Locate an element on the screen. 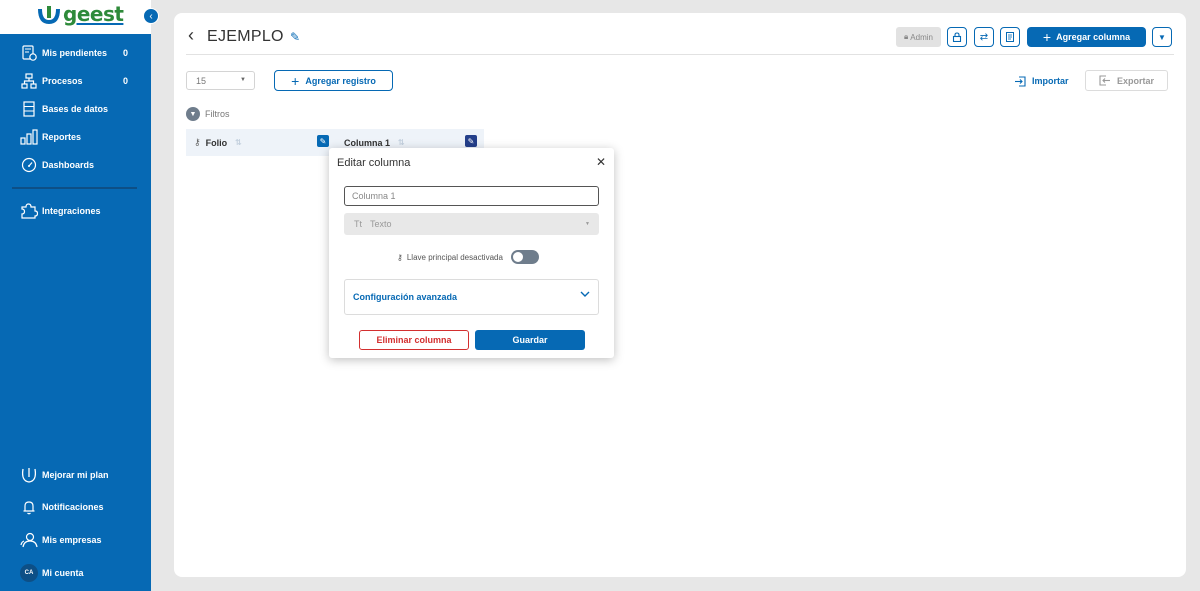  logo-mark-icon is located at coordinates (49, 15).